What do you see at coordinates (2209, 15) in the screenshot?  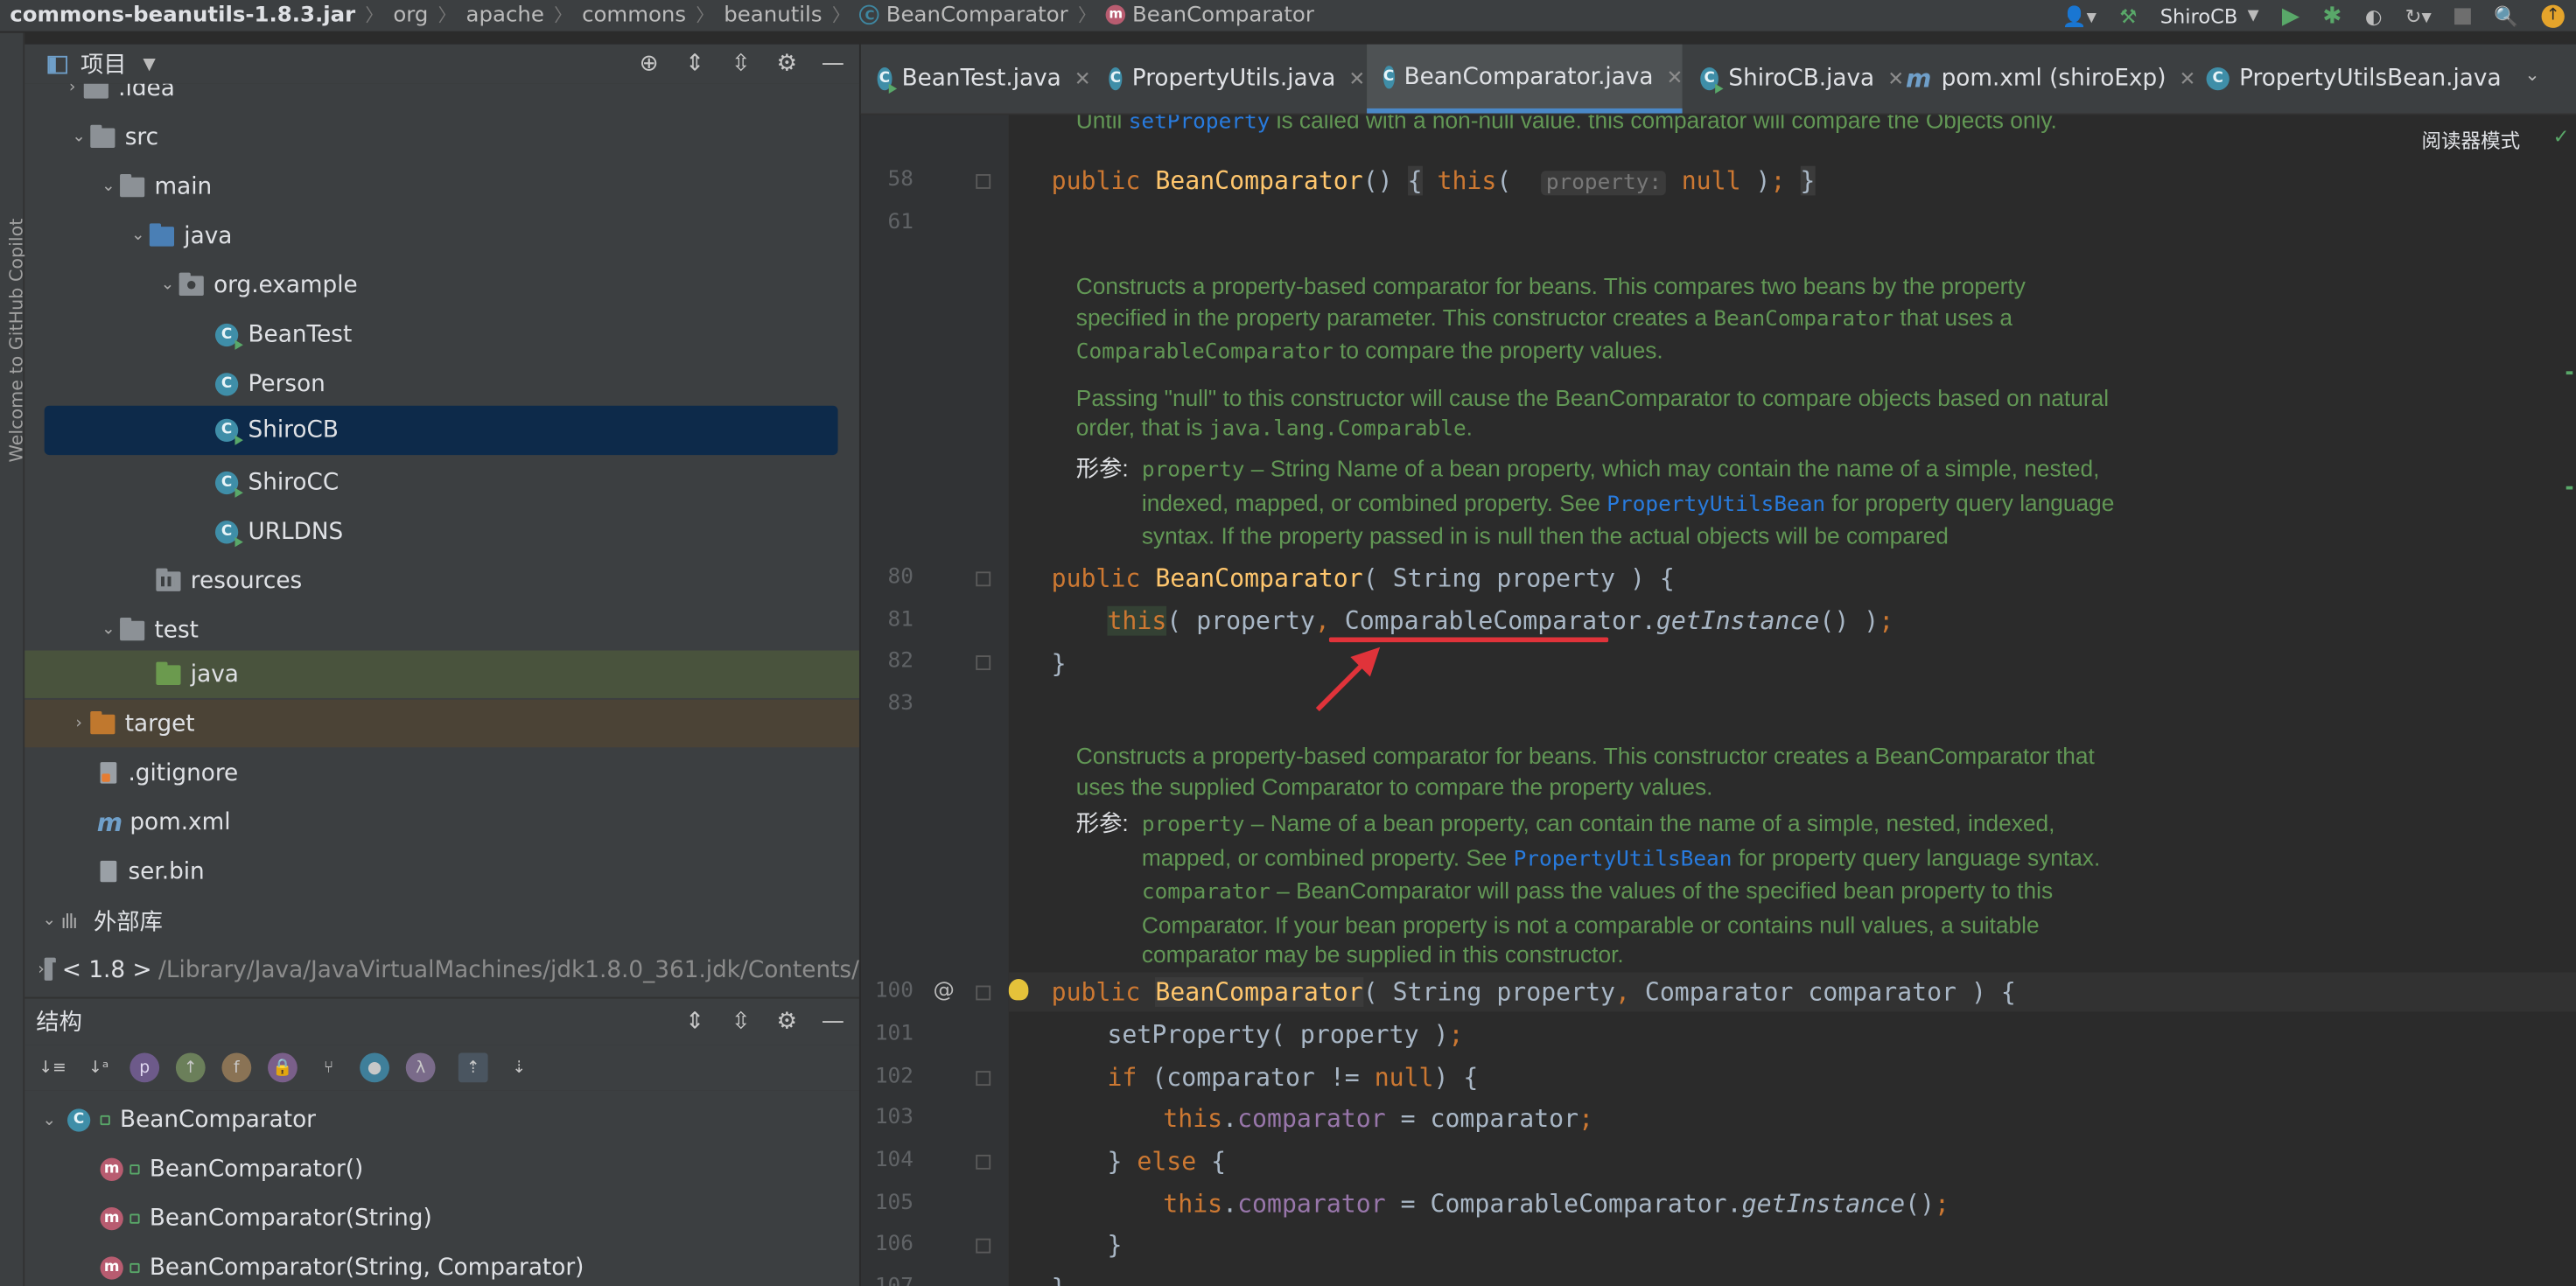 I see `run-config-selector: ShiroCB ▼` at bounding box center [2209, 15].